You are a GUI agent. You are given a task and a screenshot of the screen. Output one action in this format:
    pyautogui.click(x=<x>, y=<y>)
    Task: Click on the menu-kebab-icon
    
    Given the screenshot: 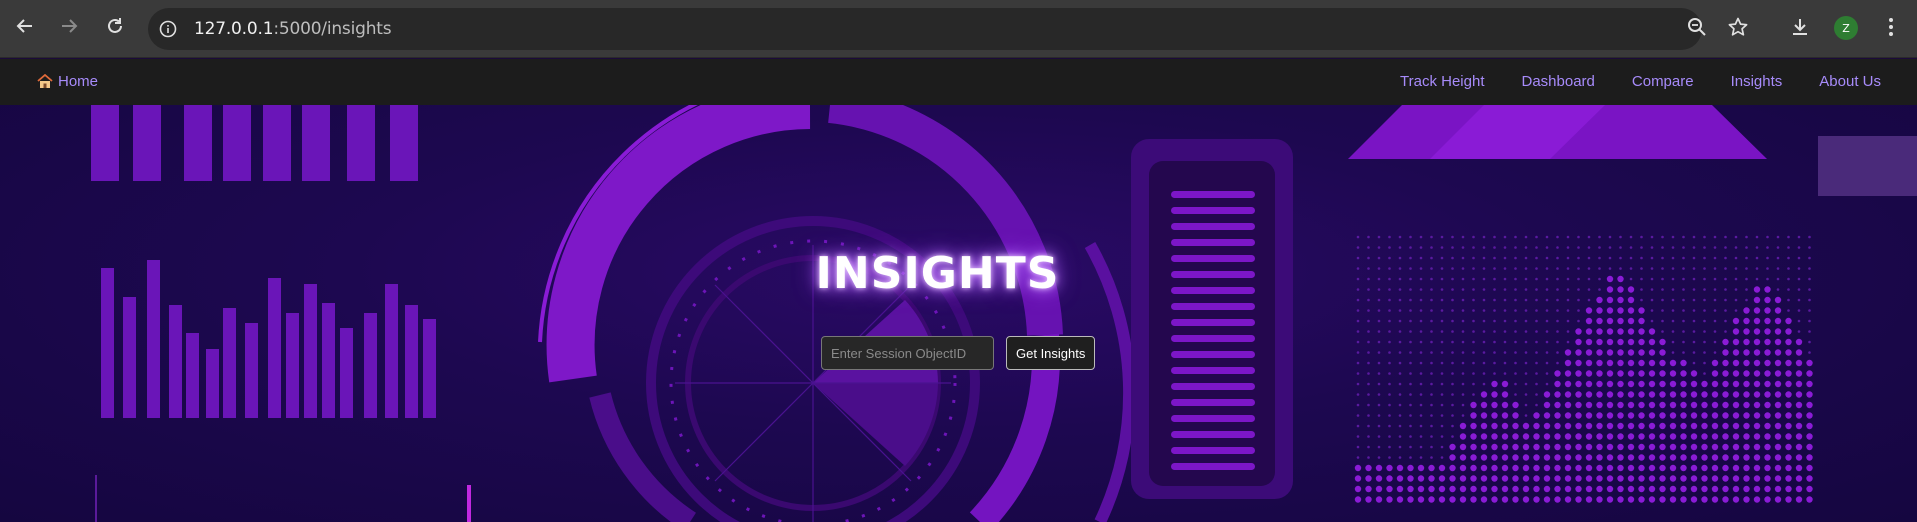 What is the action you would take?
    pyautogui.click(x=1891, y=27)
    